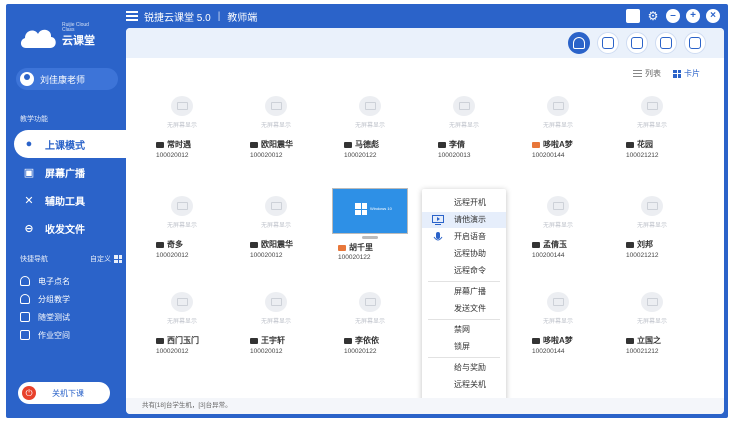  Describe the element at coordinates (464, 132) in the screenshot. I see `student-card: 无屏幕显示 李倩 100020013` at that location.